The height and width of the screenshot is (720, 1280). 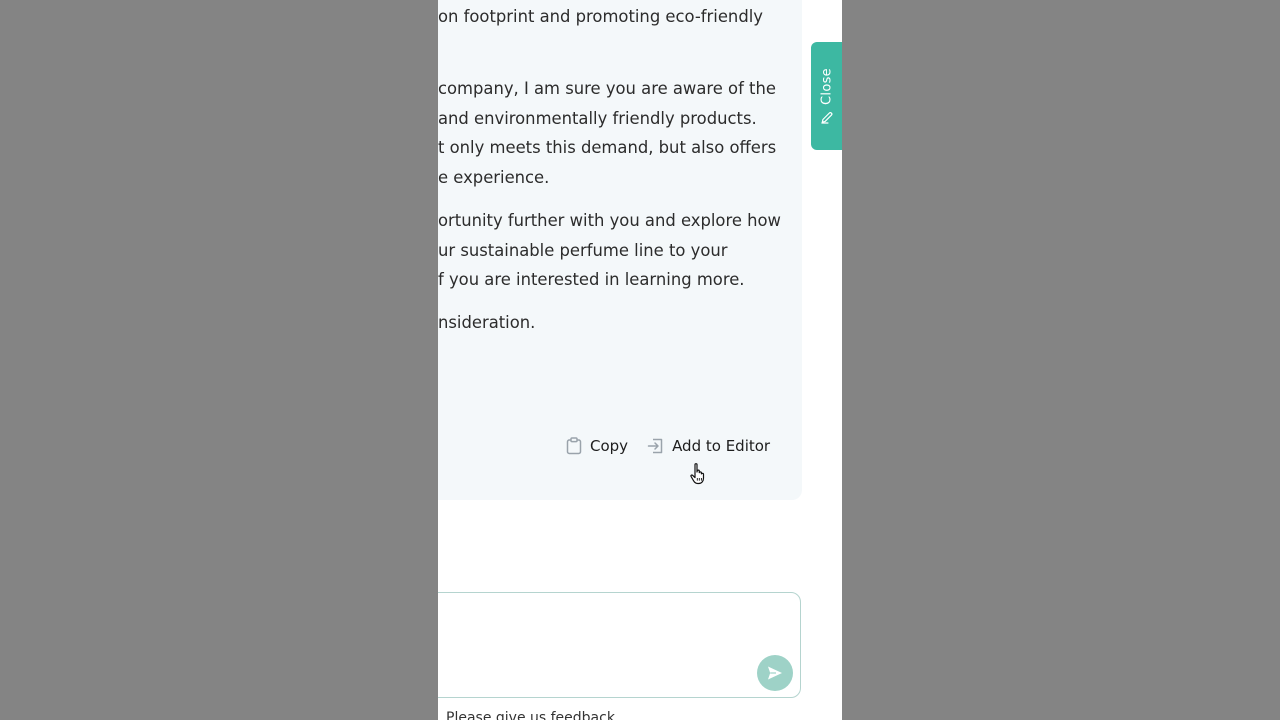 I want to click on send-icon, so click(x=775, y=673).